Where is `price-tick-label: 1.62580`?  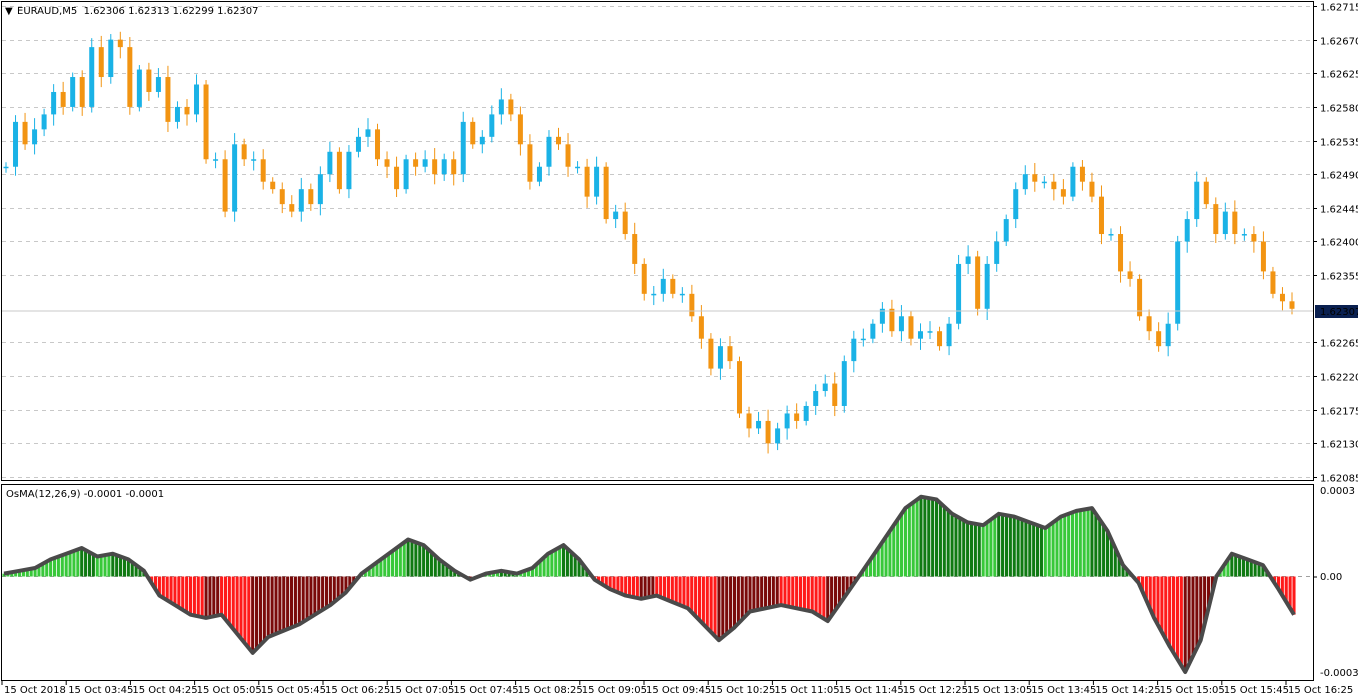 price-tick-label: 1.62580 is located at coordinates (1339, 109).